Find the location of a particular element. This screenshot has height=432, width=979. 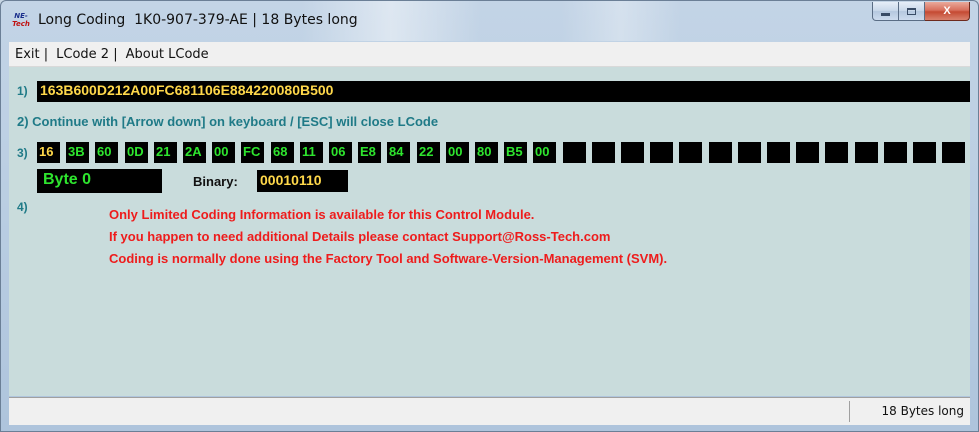

byte-cell: 84 is located at coordinates (398, 152).